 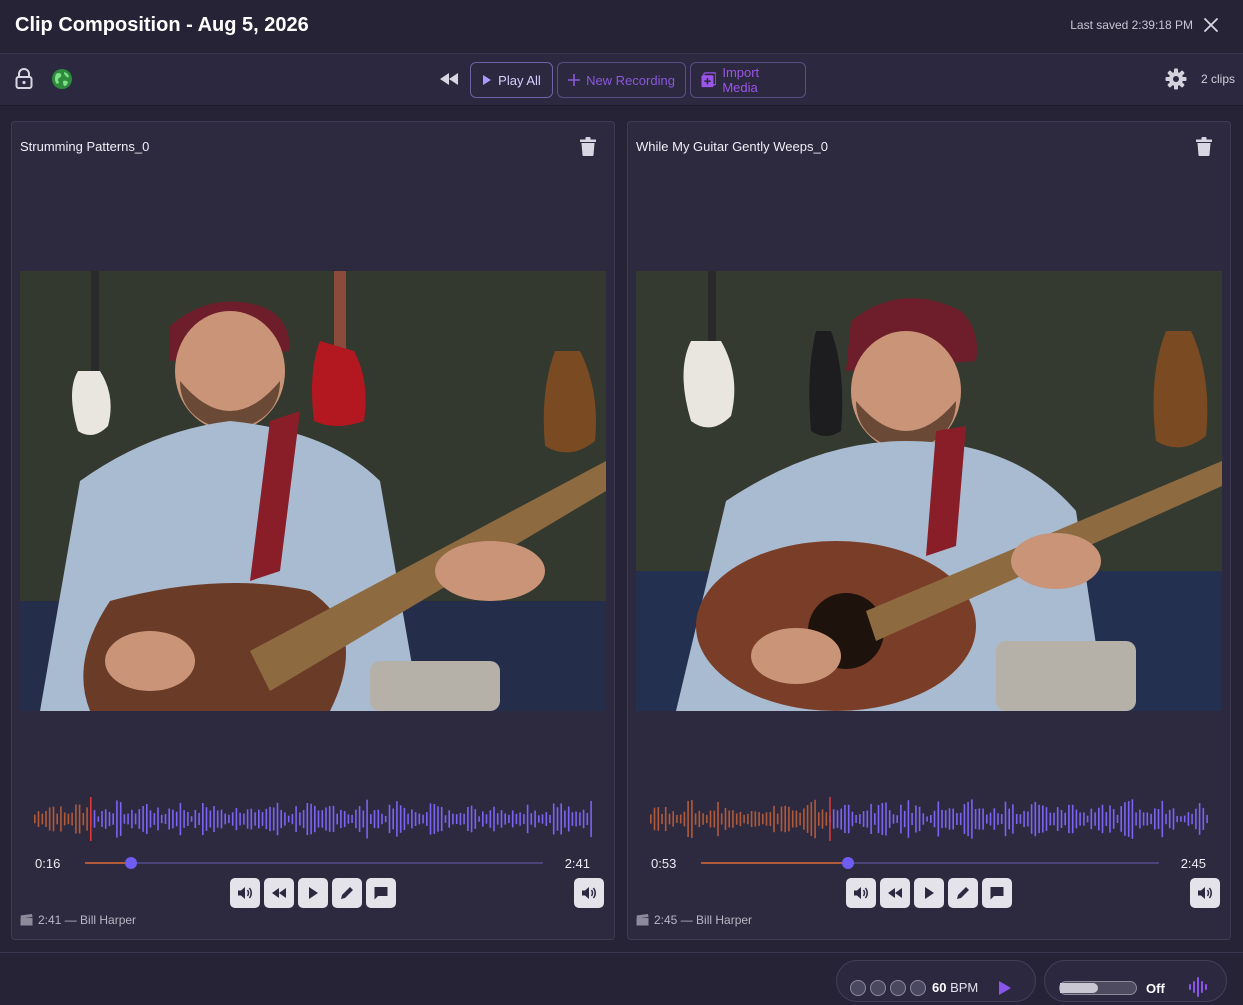 I want to click on metronome-play-button, so click(x=1006, y=989).